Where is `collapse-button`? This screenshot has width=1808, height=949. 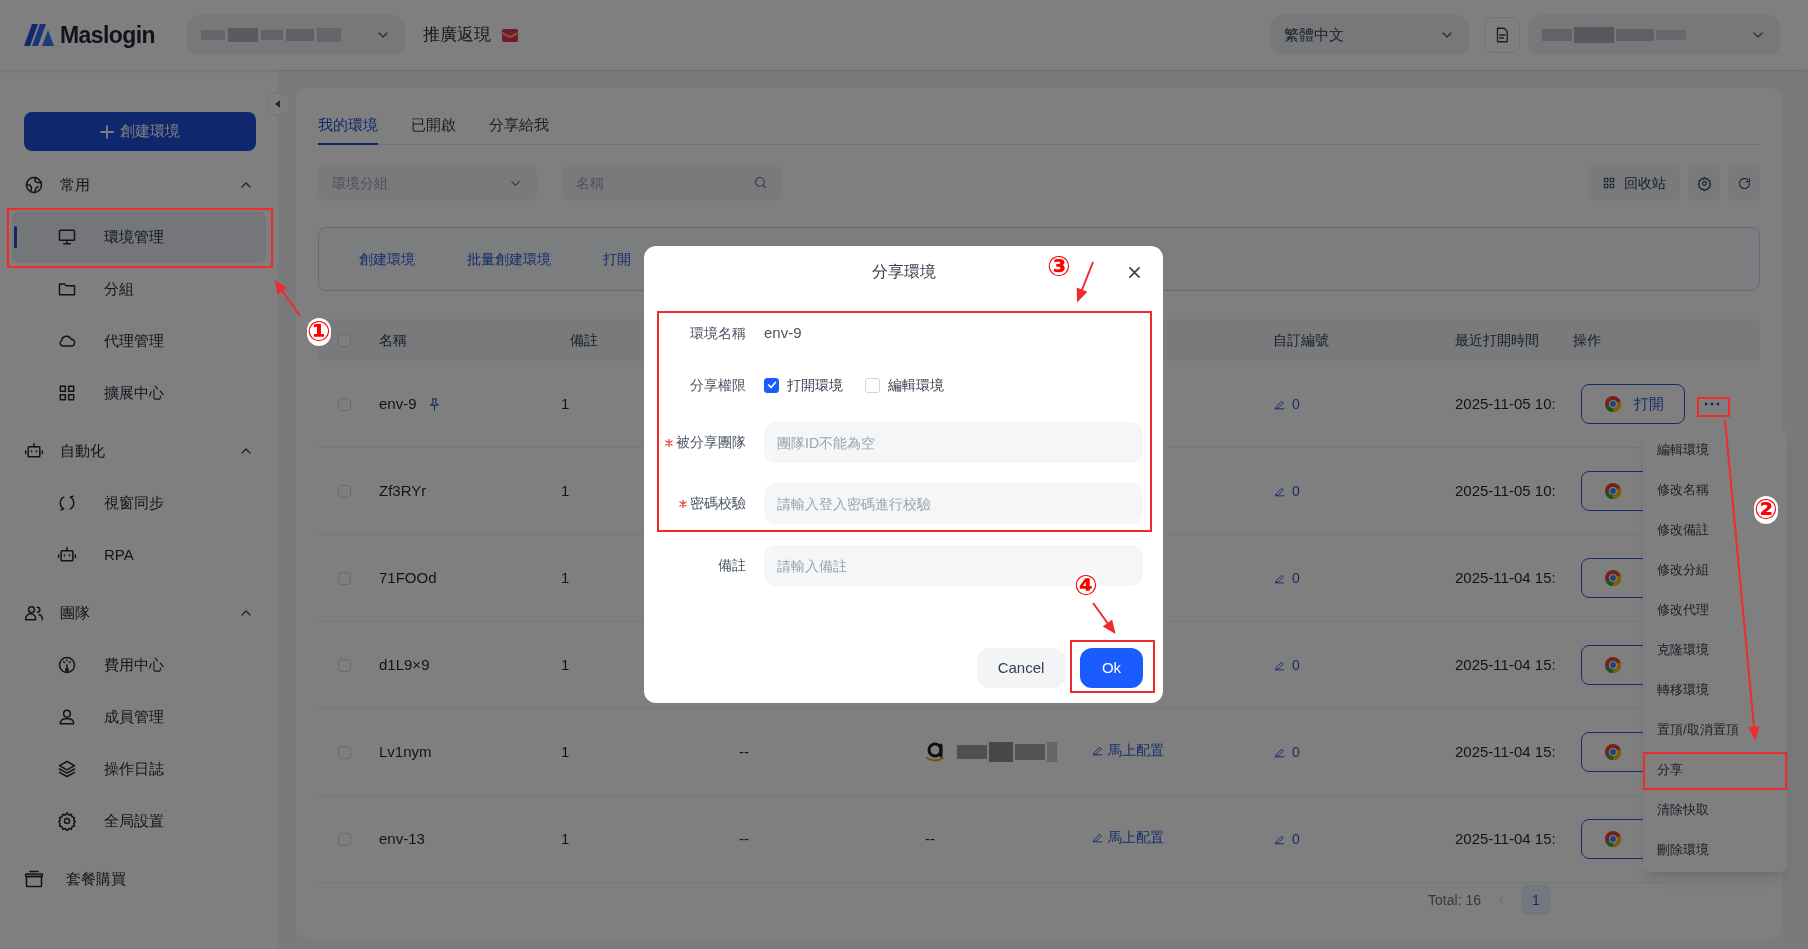 collapse-button is located at coordinates (278, 104).